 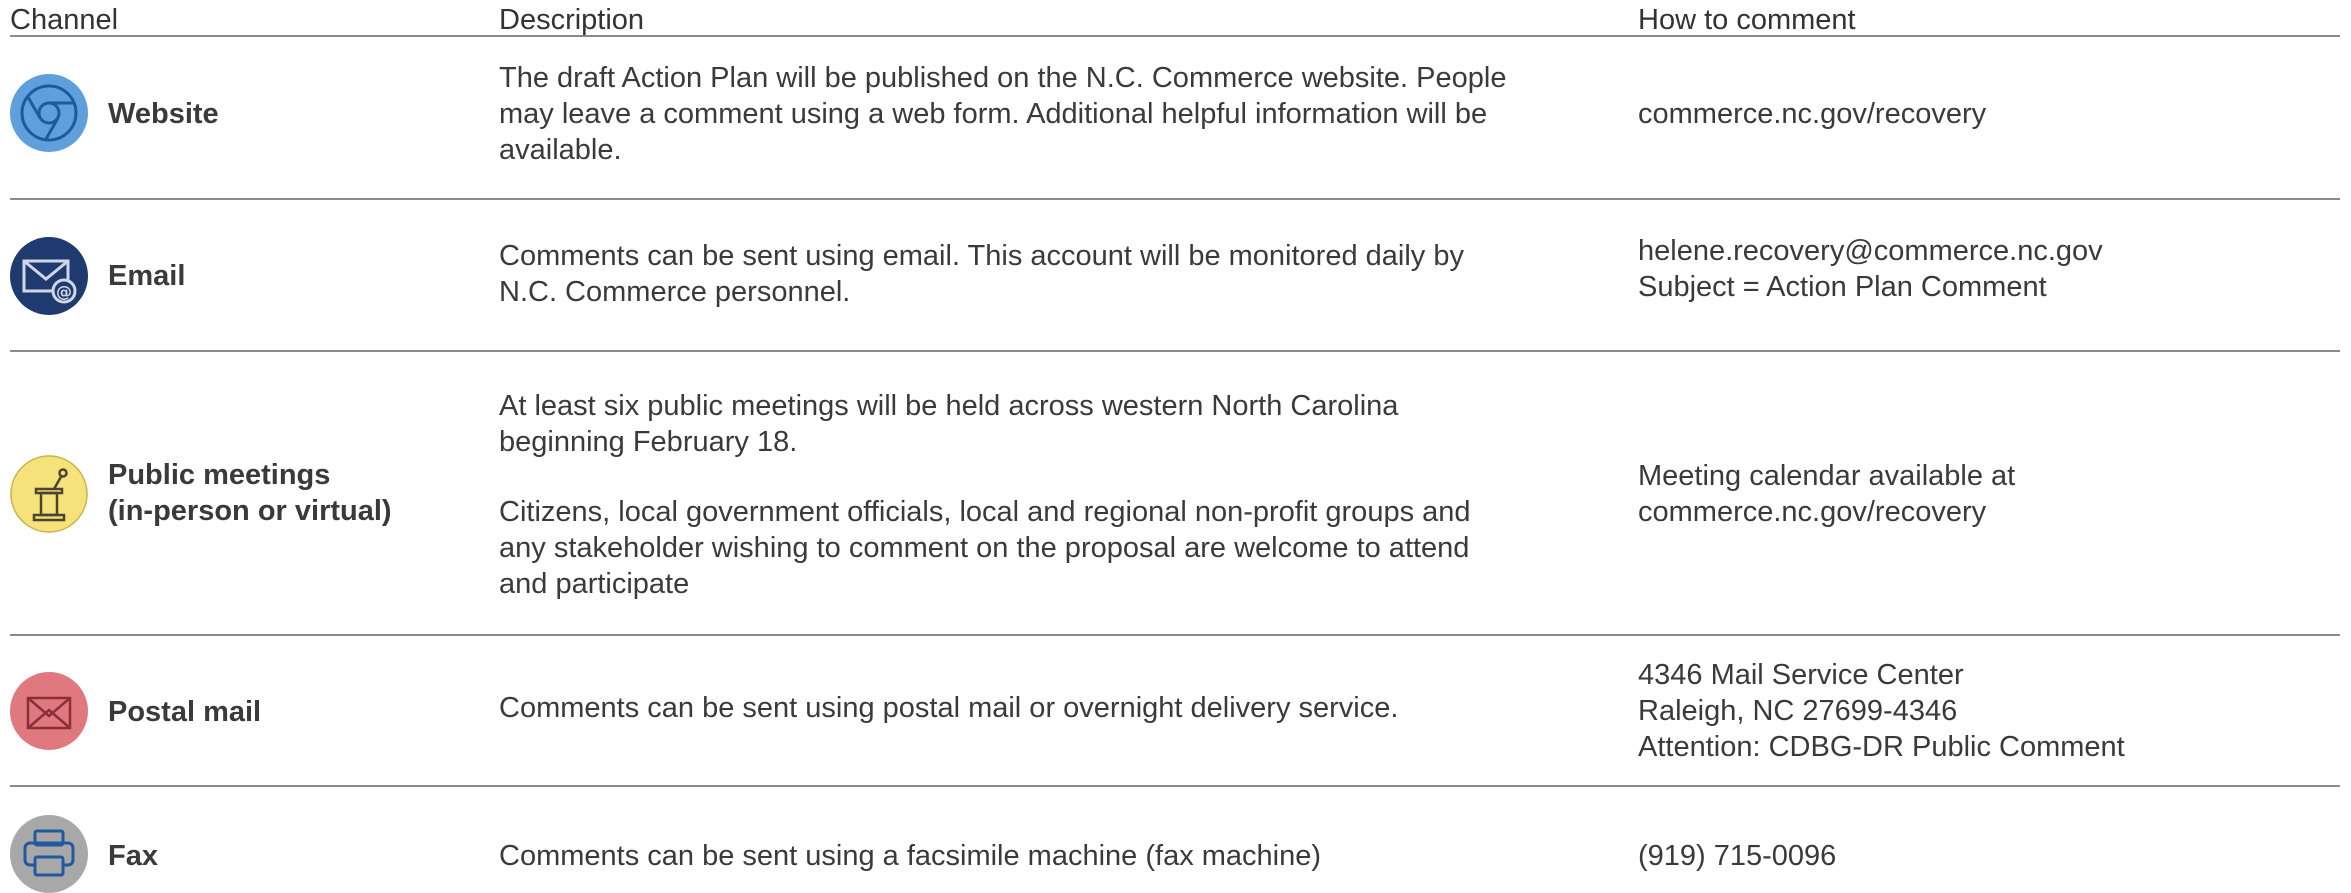 I want to click on email-icon: @, so click(x=49, y=276).